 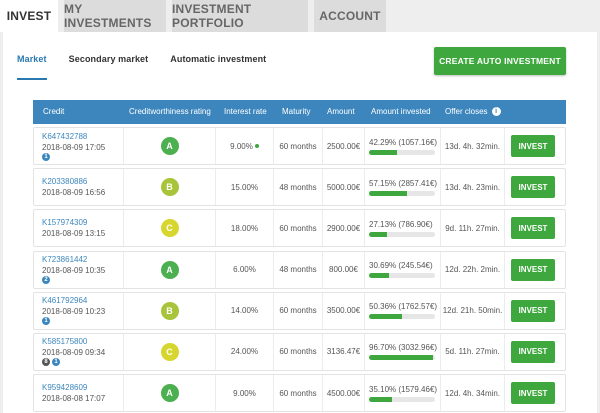 I want to click on credit-id-link: K203380886, so click(x=64, y=181).